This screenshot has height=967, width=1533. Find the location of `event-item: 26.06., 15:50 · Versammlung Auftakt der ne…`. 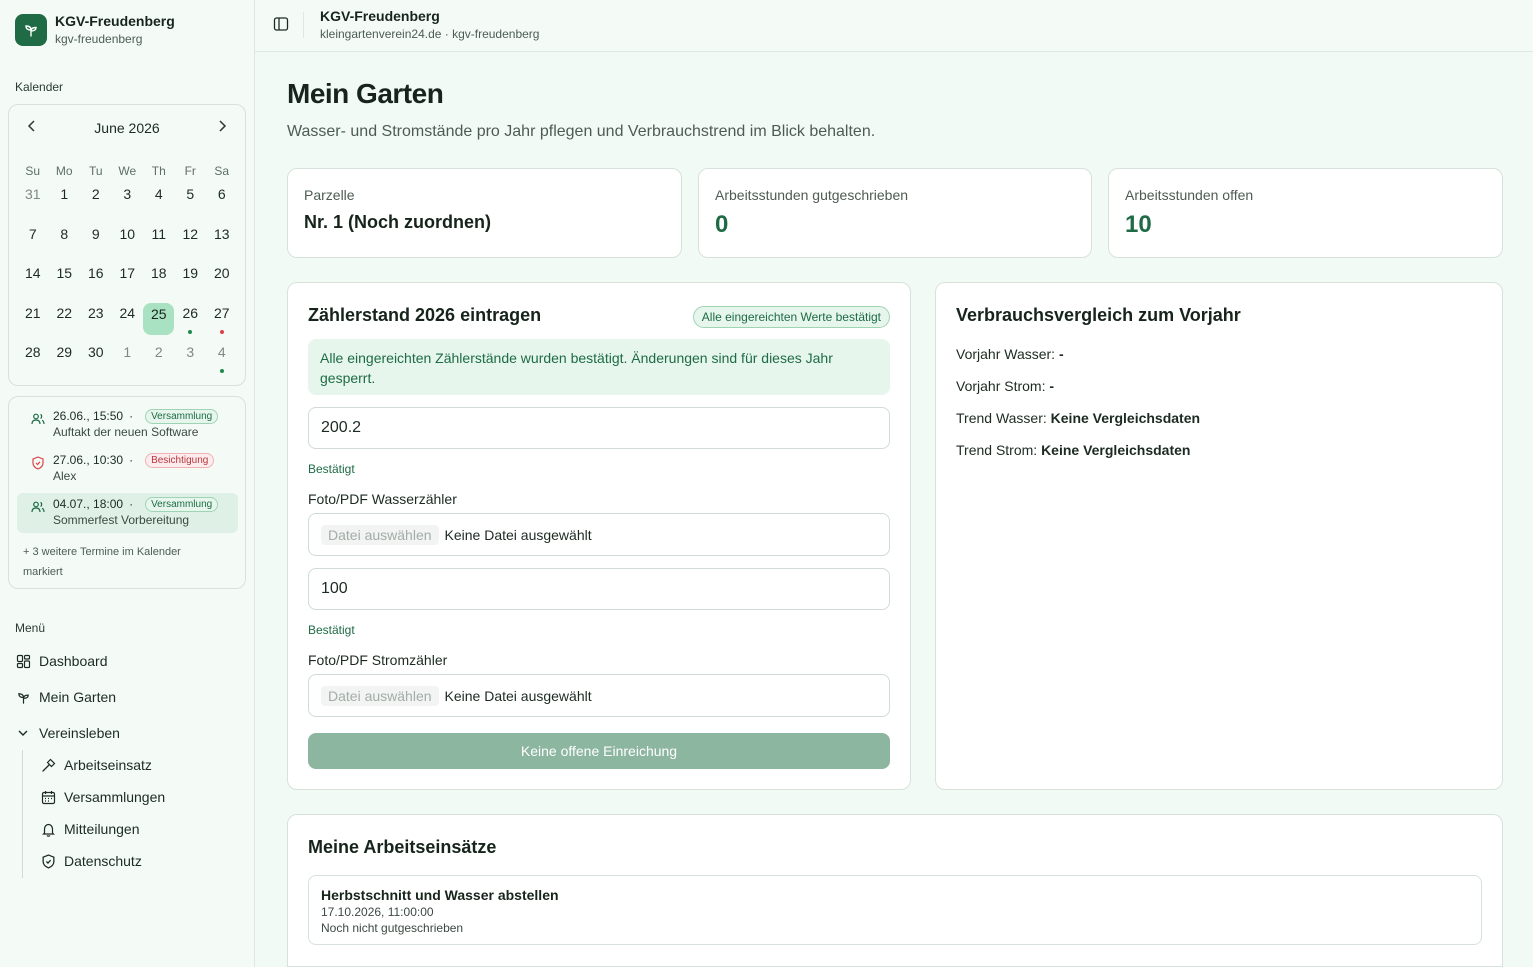

event-item: 26.06., 15:50 · Versammlung Auftakt der ne… is located at coordinates (127, 425).